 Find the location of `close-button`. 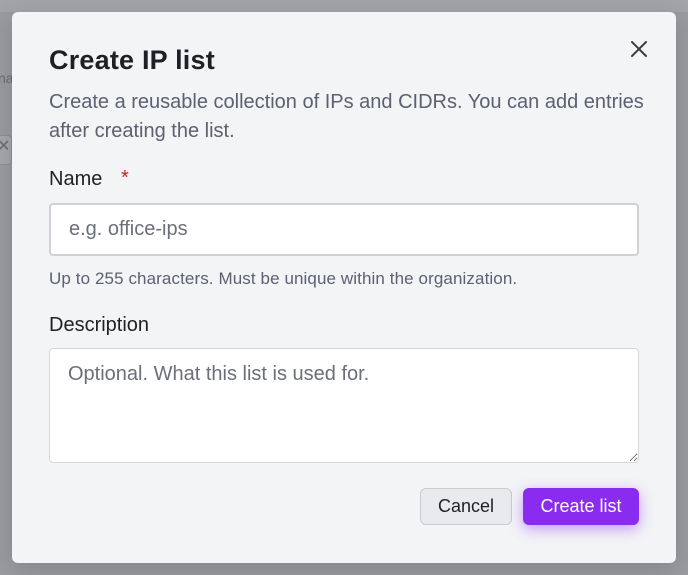

close-button is located at coordinates (639, 49).